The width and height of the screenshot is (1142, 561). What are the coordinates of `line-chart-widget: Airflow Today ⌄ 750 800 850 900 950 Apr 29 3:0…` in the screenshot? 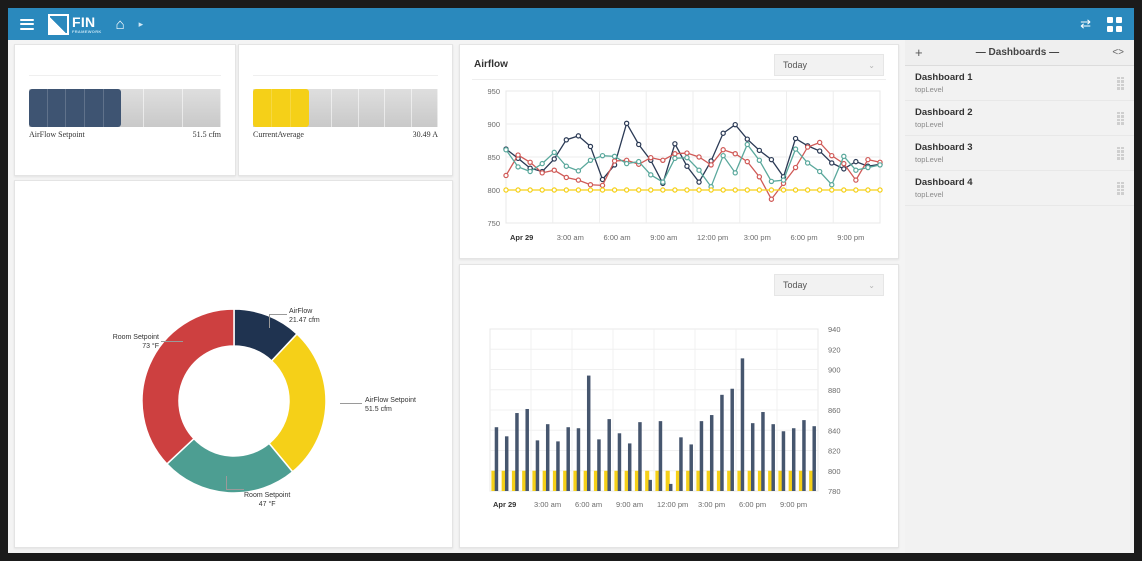 It's located at (679, 151).